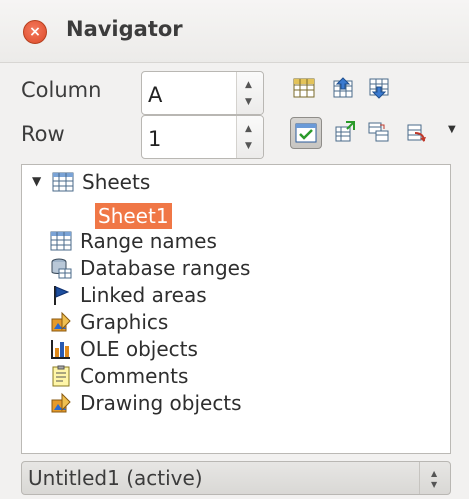  Describe the element at coordinates (60, 349) in the screenshot. I see `chart-icon` at that location.